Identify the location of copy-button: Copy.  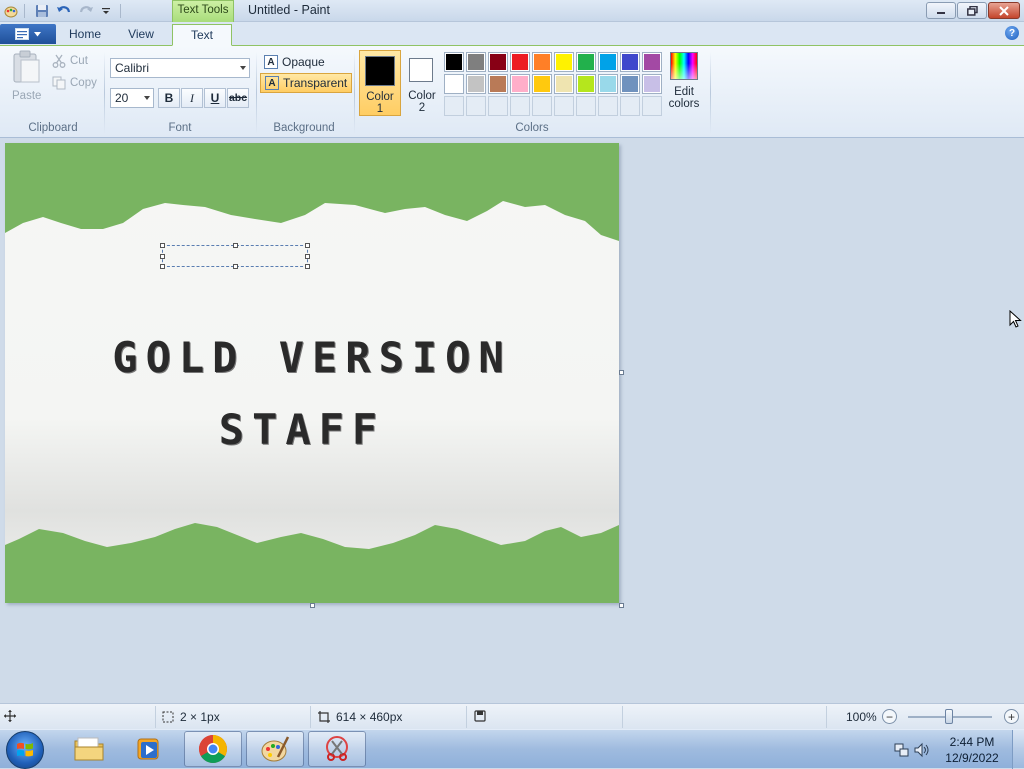
(74, 83).